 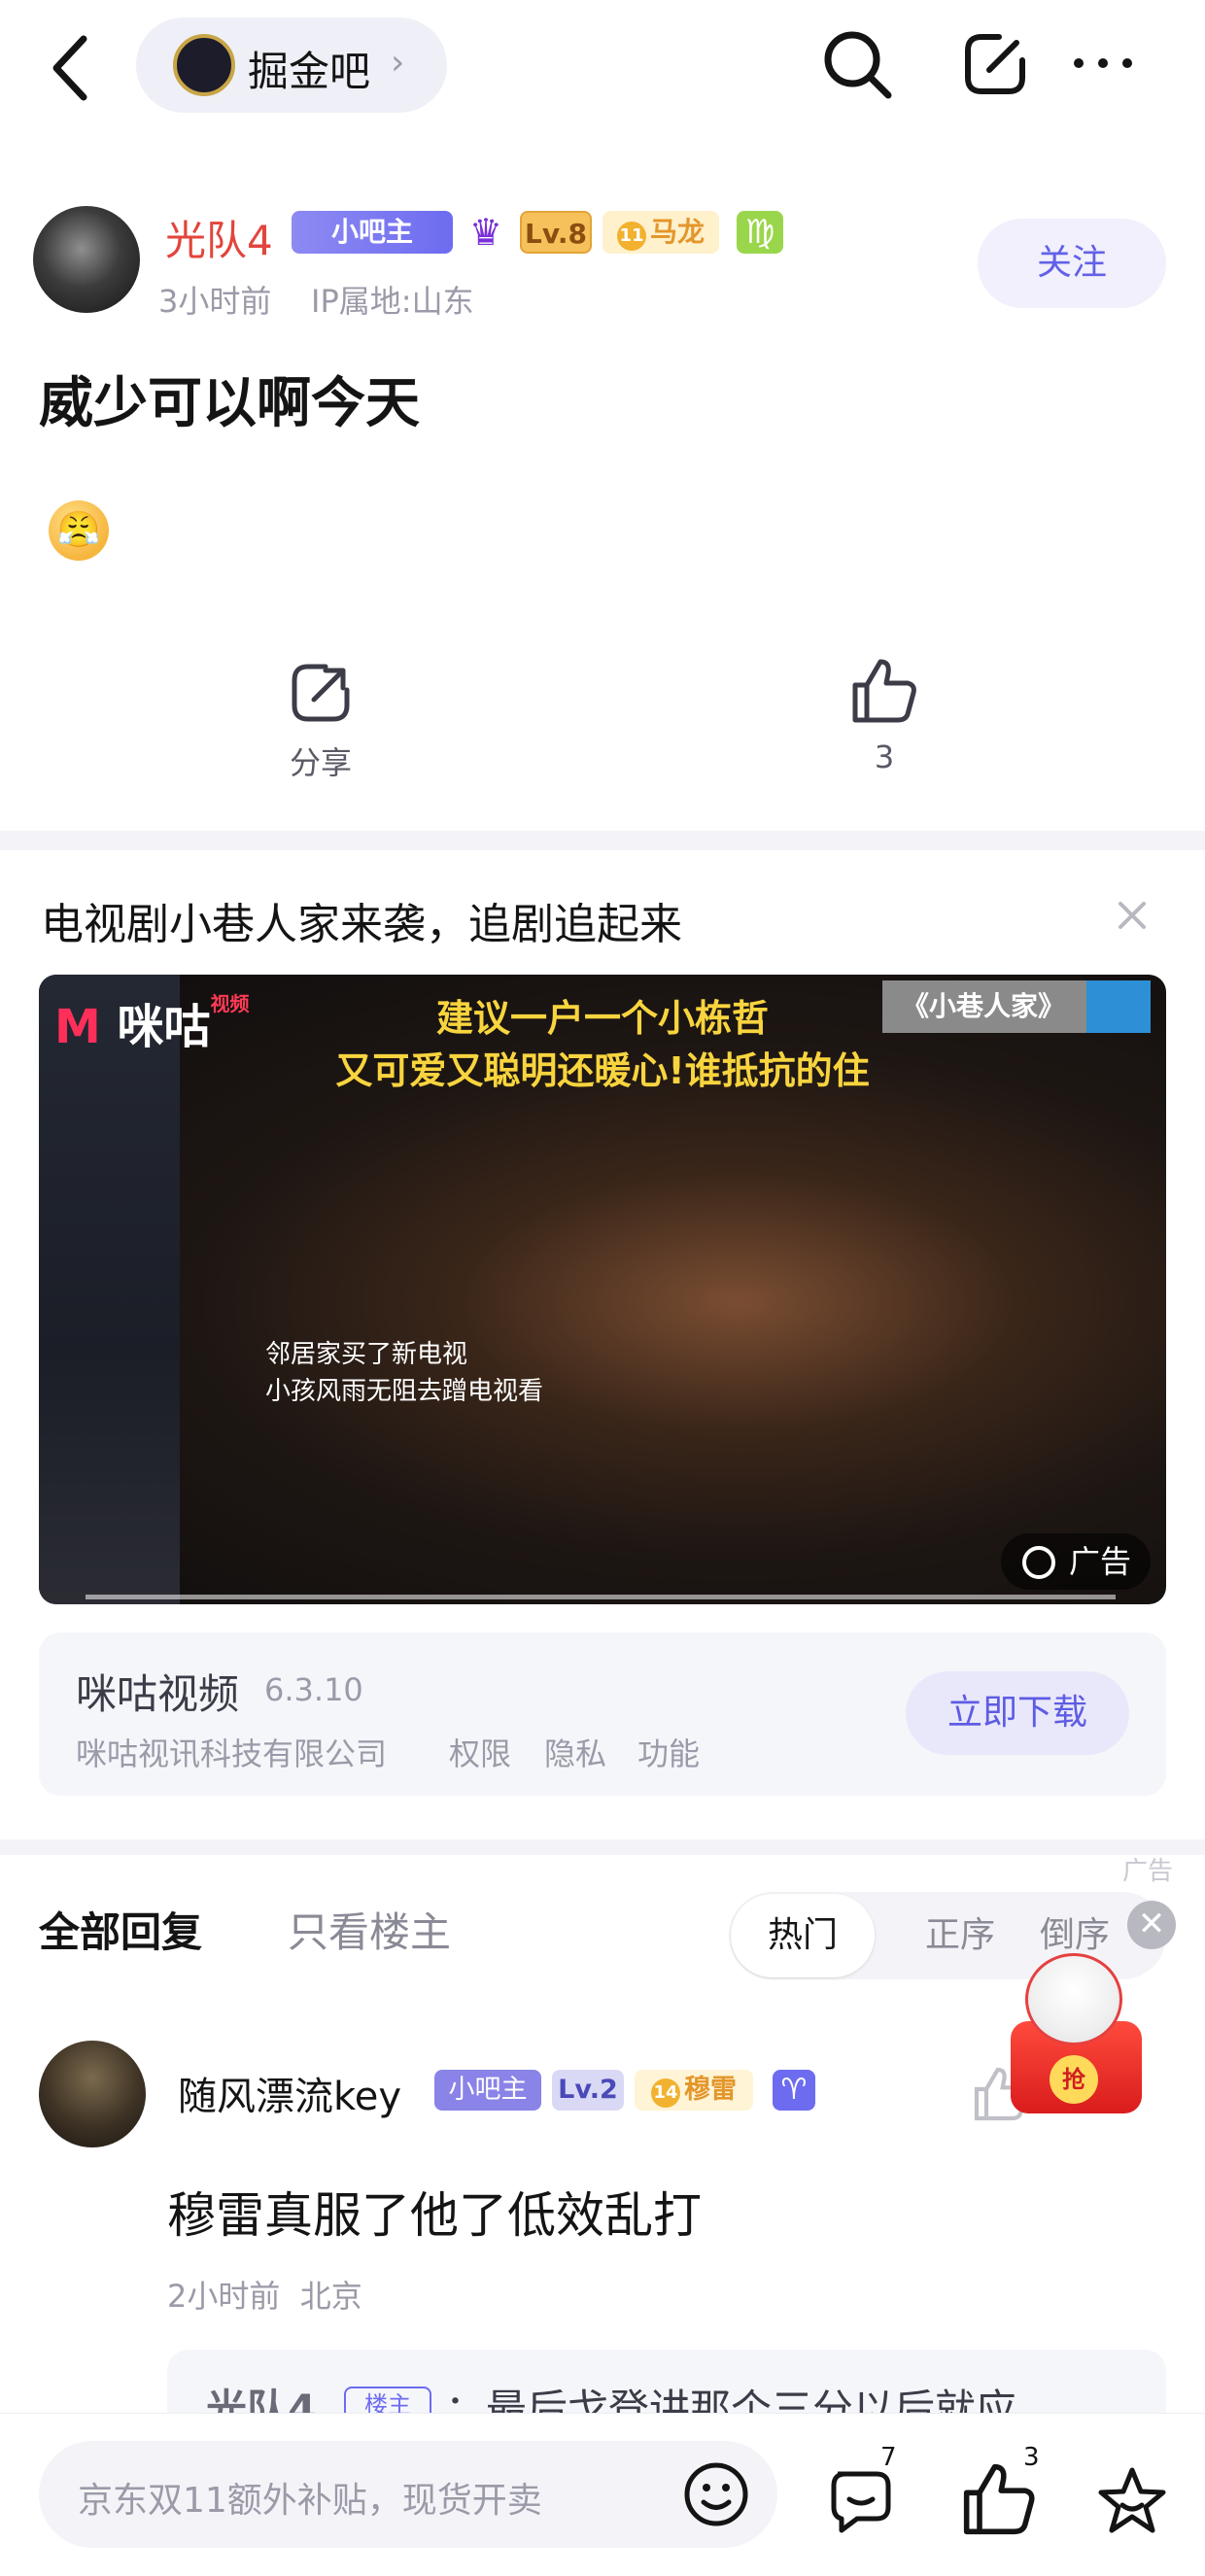 What do you see at coordinates (665, 2093) in the screenshot?
I see `team-badge-num: 14` at bounding box center [665, 2093].